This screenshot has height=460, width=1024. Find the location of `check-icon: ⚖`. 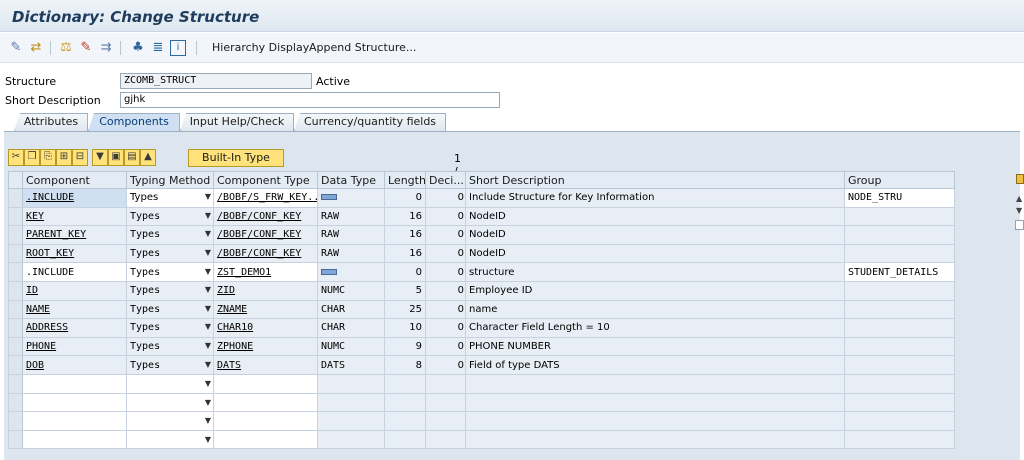

check-icon: ⚖ is located at coordinates (66, 48).